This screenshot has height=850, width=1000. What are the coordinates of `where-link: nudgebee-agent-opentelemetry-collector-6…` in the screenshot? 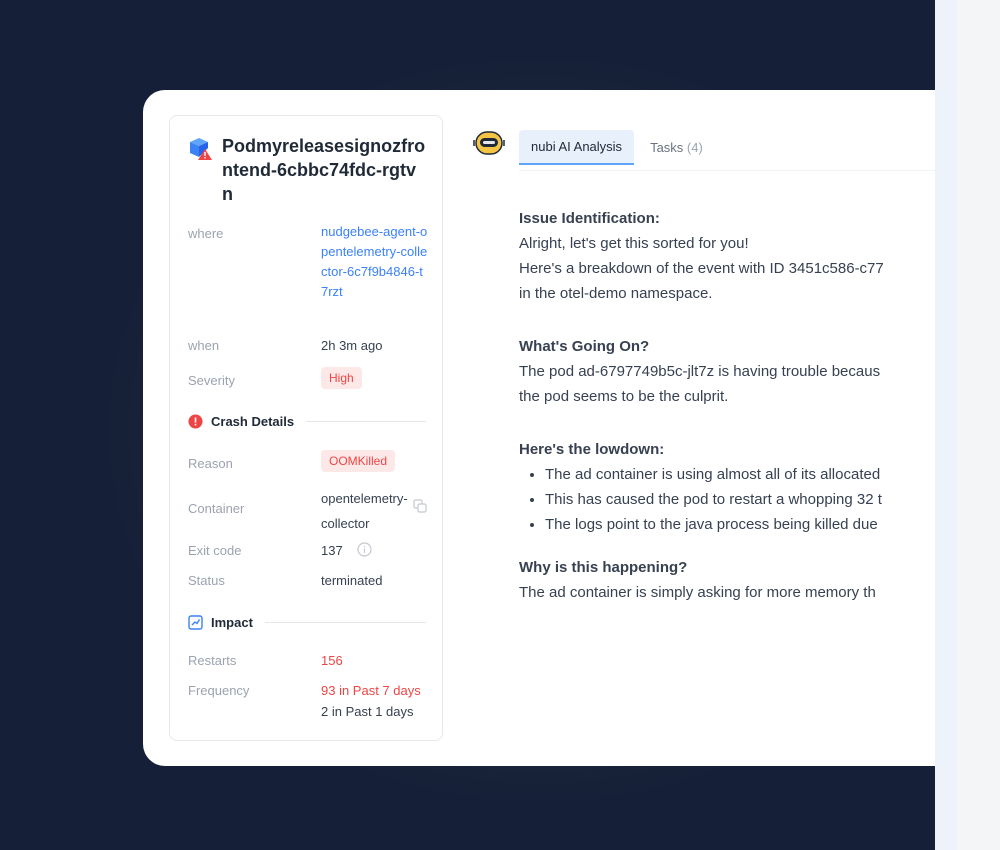 It's located at (375, 262).